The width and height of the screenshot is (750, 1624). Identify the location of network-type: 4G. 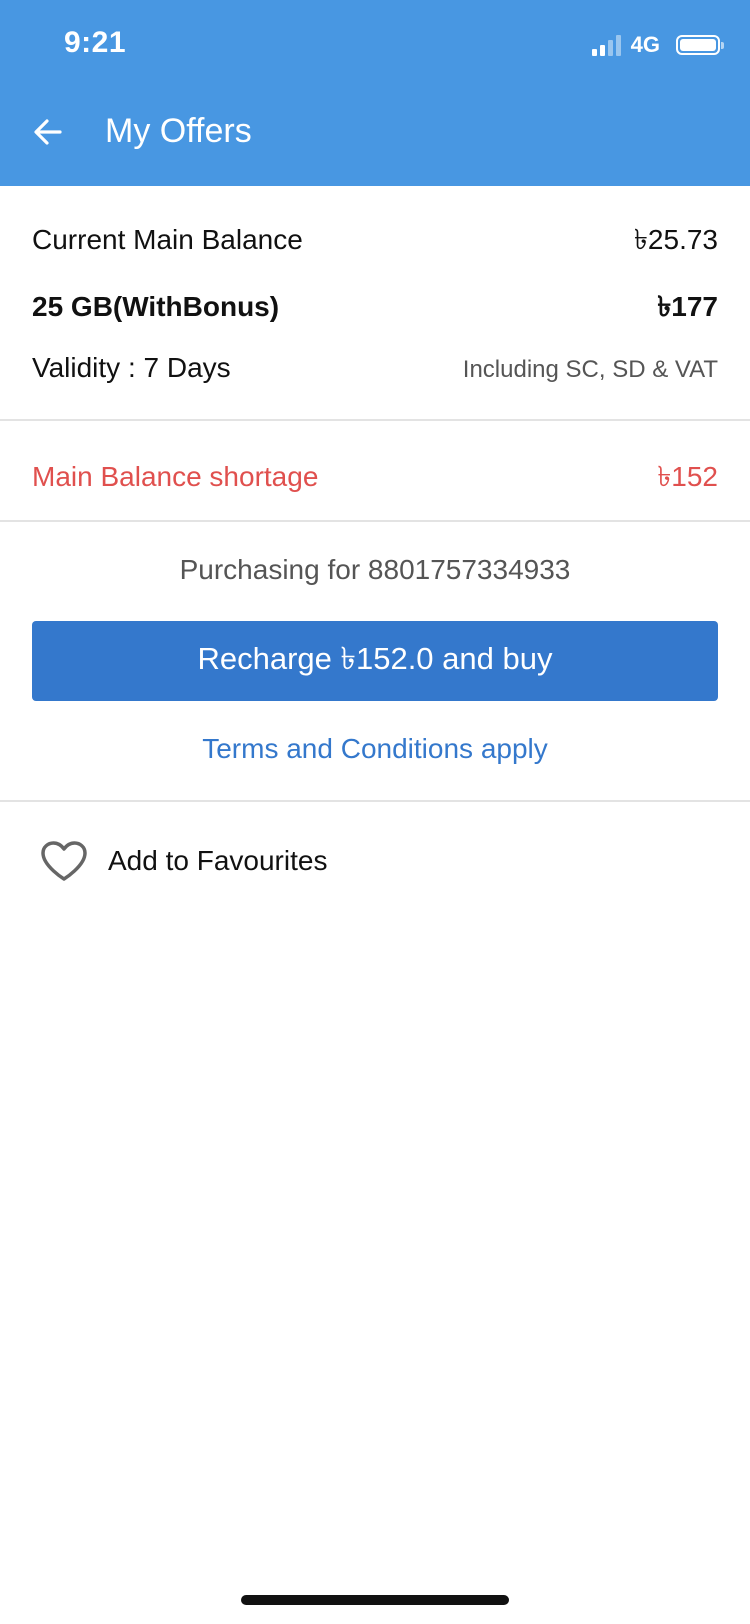
(645, 44).